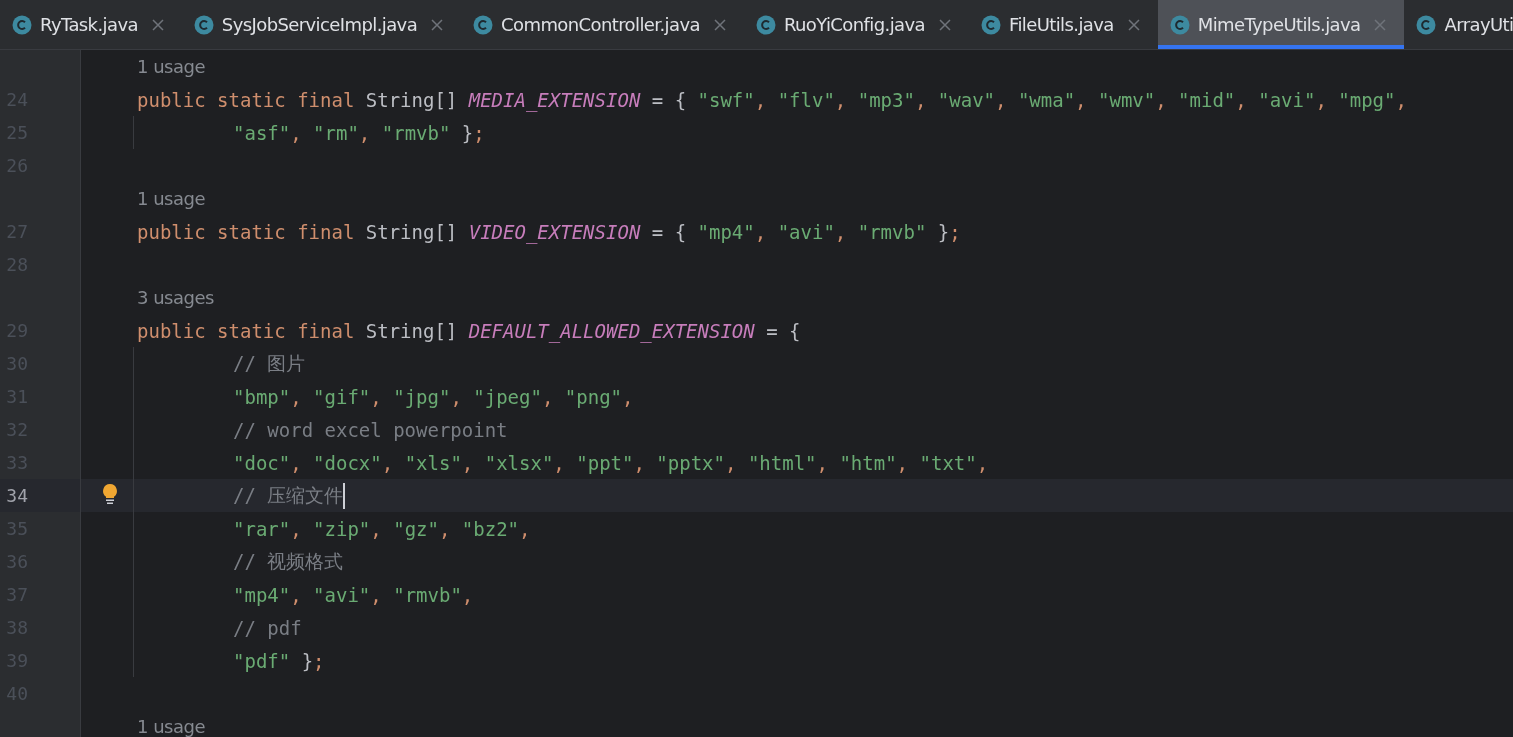  Describe the element at coordinates (269, 363) in the screenshot. I see `code-line: // 图片` at that location.